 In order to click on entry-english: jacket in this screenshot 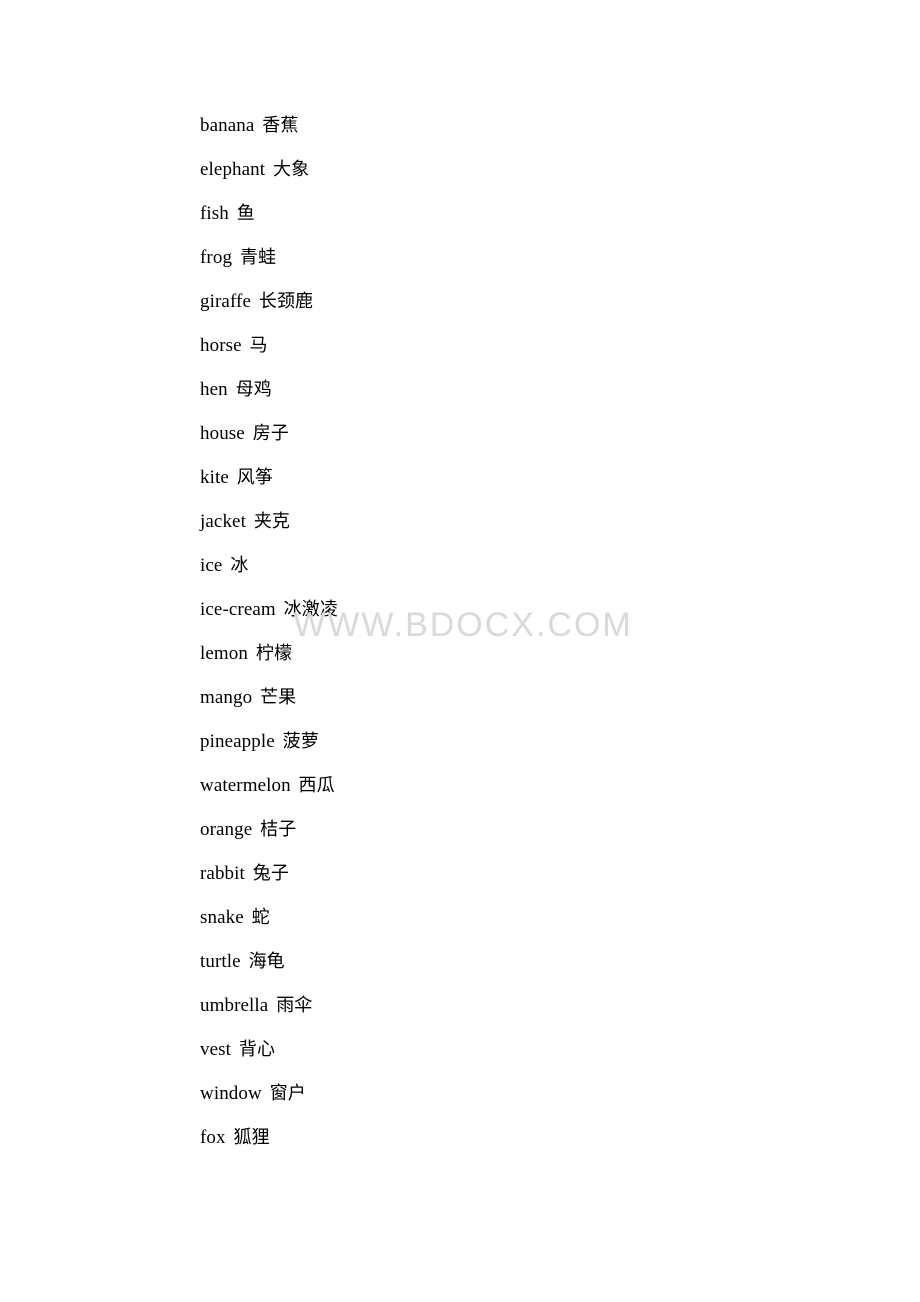, I will do `click(223, 521)`.